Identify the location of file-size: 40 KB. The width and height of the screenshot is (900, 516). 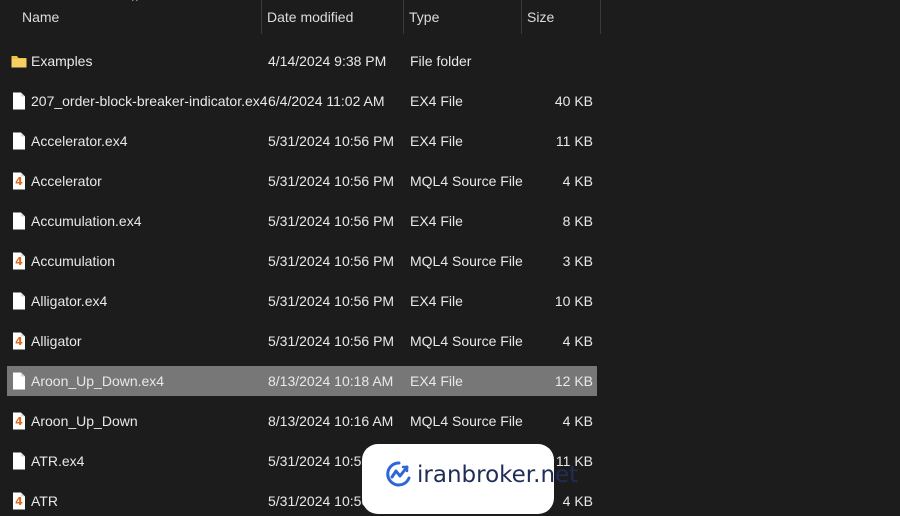
(573, 101).